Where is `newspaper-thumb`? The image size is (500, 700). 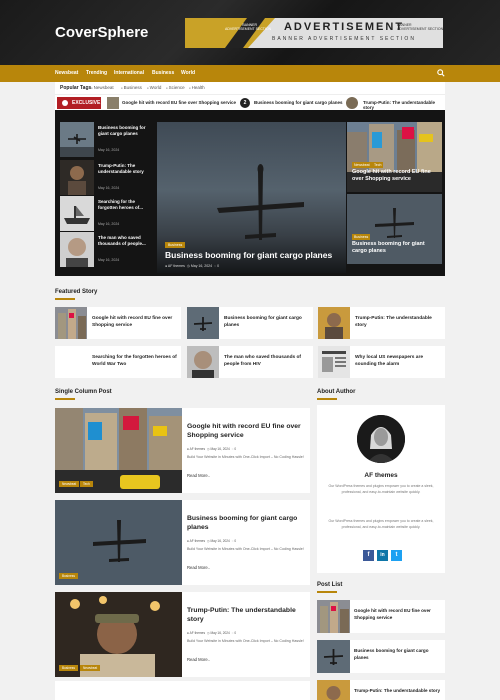
newspaper-thumb is located at coordinates (334, 362).